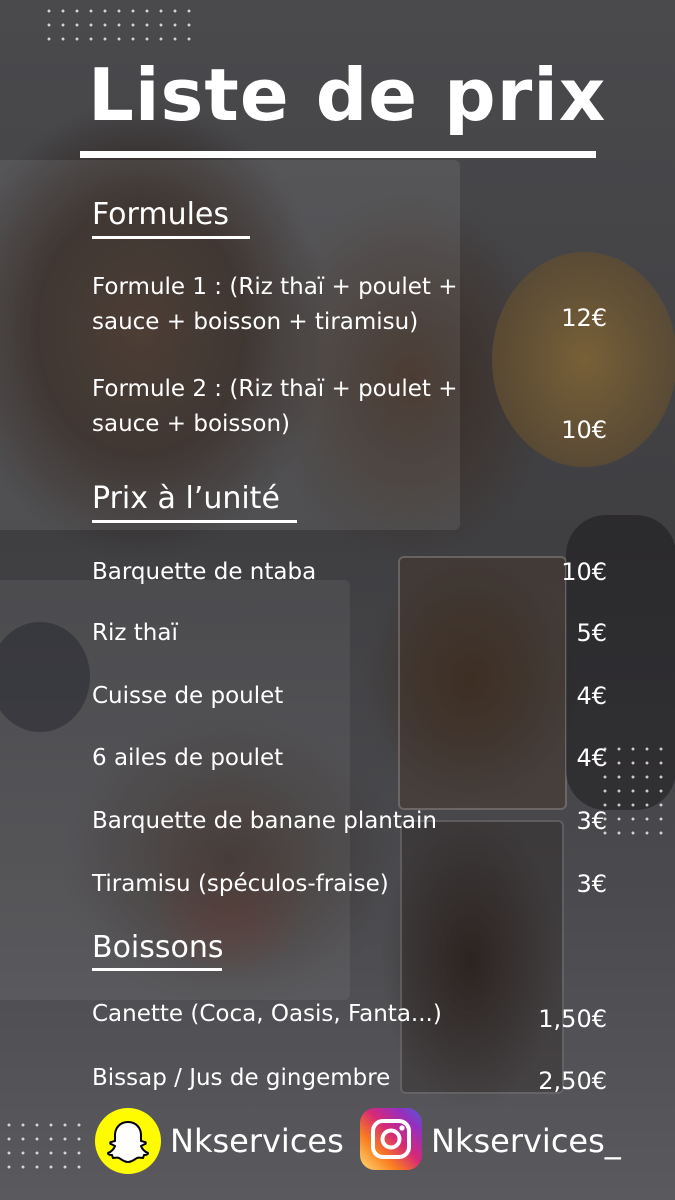  I want to click on snapchat-handle: Nkservices, so click(257, 1141).